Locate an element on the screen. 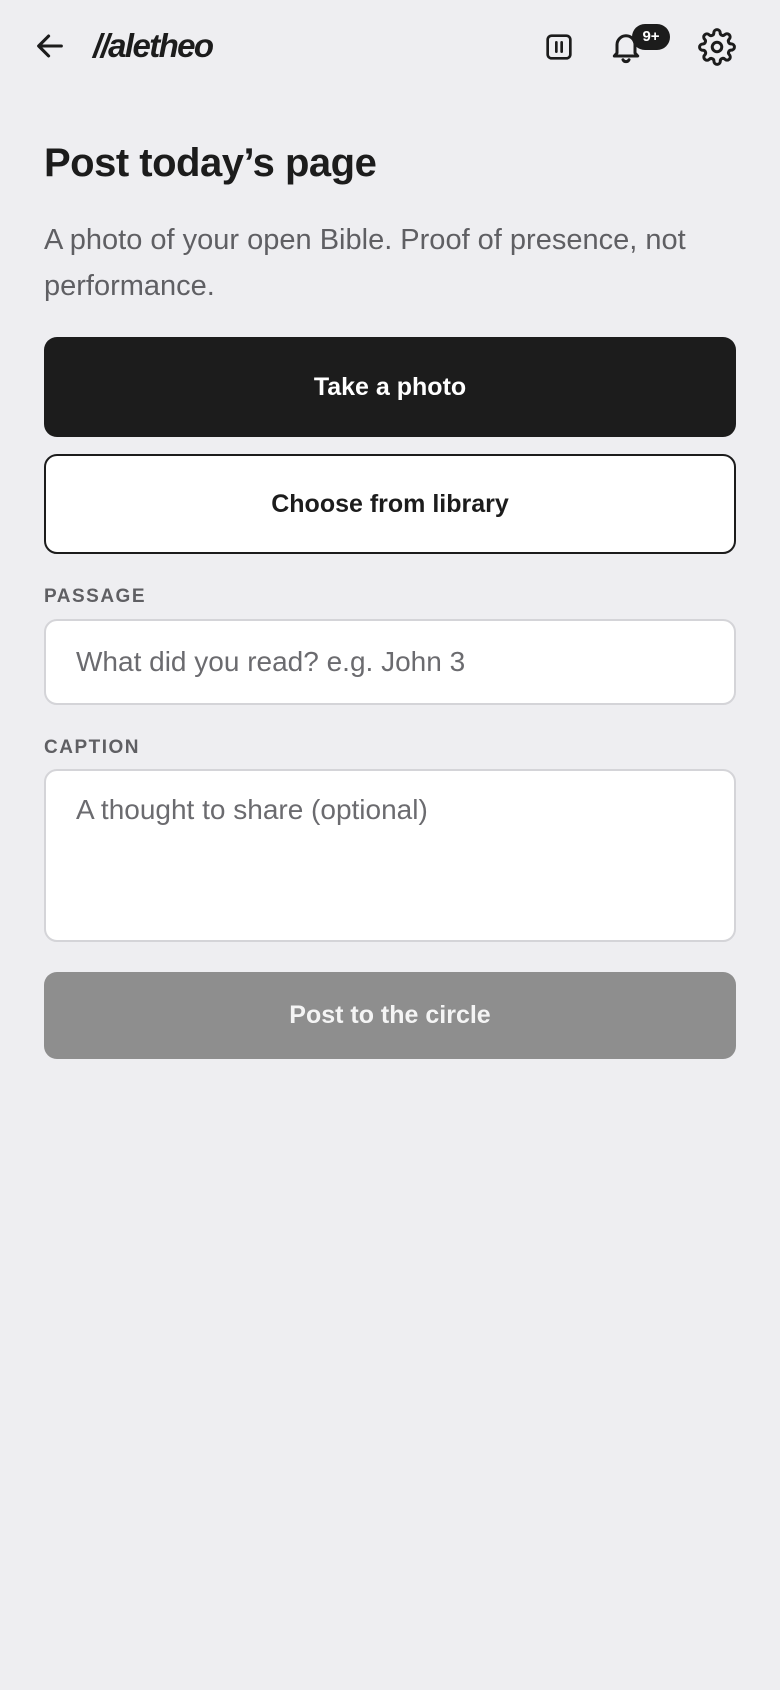  pause-button is located at coordinates (559, 47).